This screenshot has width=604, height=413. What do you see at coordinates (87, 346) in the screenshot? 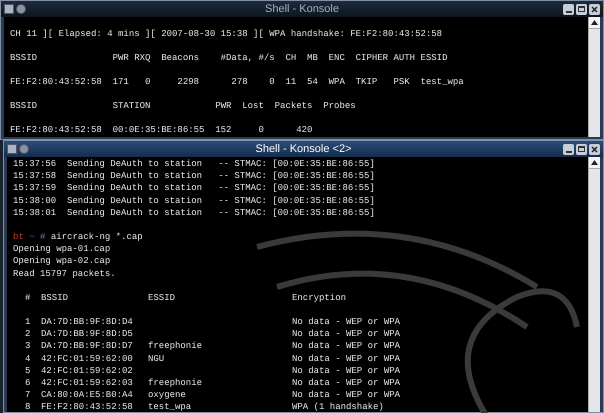
I see `table-cell-text: DA:7D:BB:9F:8D:D7` at bounding box center [87, 346].